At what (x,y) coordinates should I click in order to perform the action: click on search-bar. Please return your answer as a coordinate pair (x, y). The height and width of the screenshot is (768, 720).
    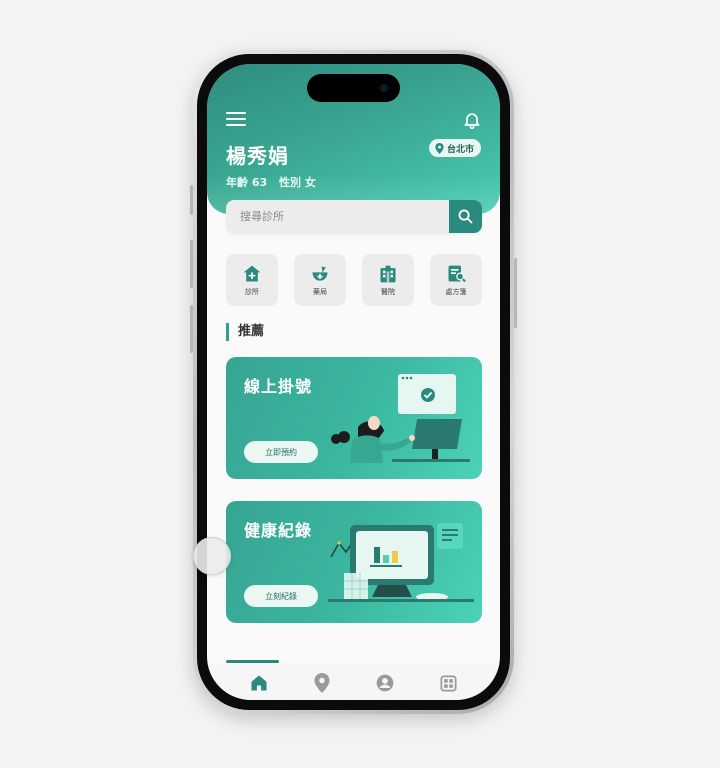
    Looking at the image, I should click on (354, 216).